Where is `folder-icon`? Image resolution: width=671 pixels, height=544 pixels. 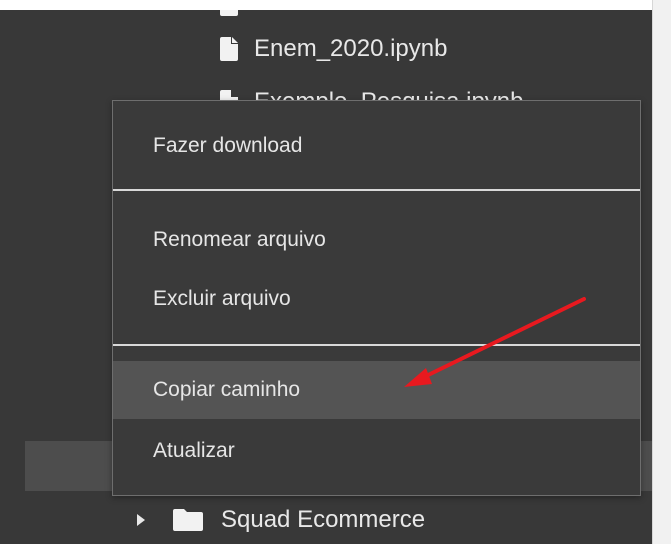 folder-icon is located at coordinates (188, 520).